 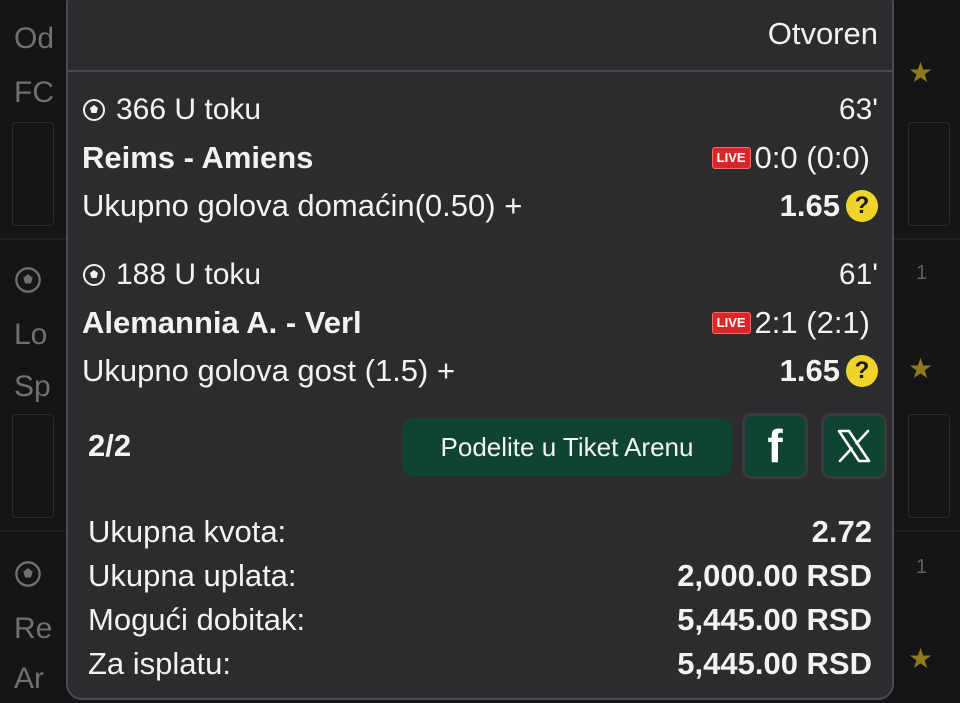 What do you see at coordinates (774, 575) in the screenshot?
I see `summary-value: 2,000.00 RSD` at bounding box center [774, 575].